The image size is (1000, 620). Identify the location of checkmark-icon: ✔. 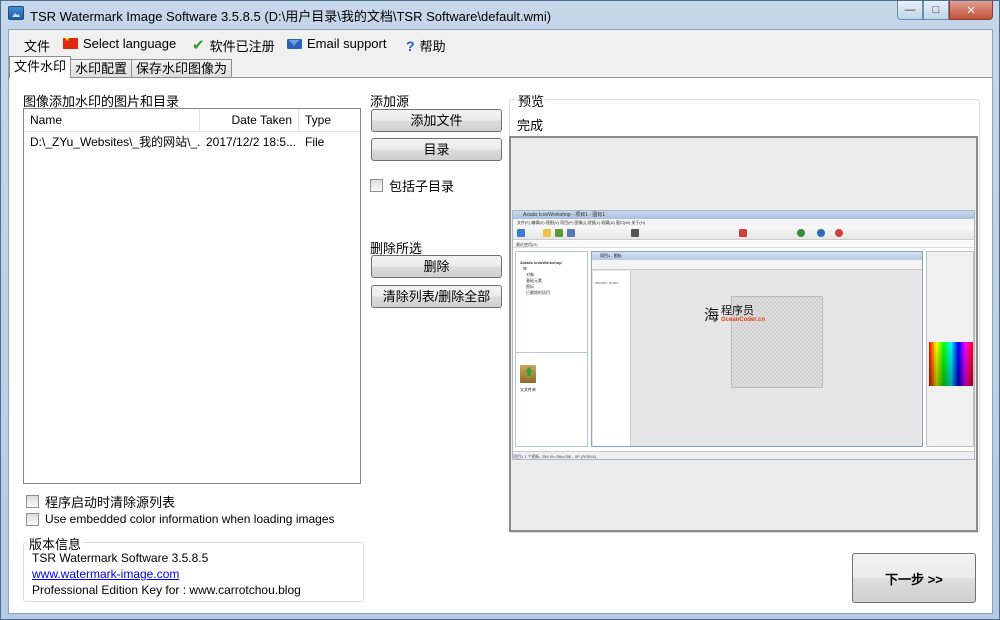
(198, 45).